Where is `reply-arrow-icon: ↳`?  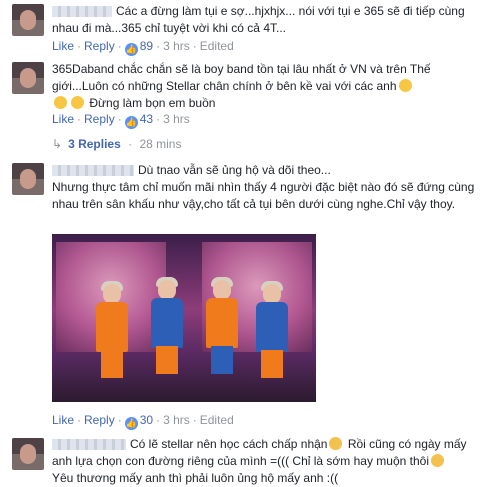
reply-arrow-icon: ↳ is located at coordinates (57, 144).